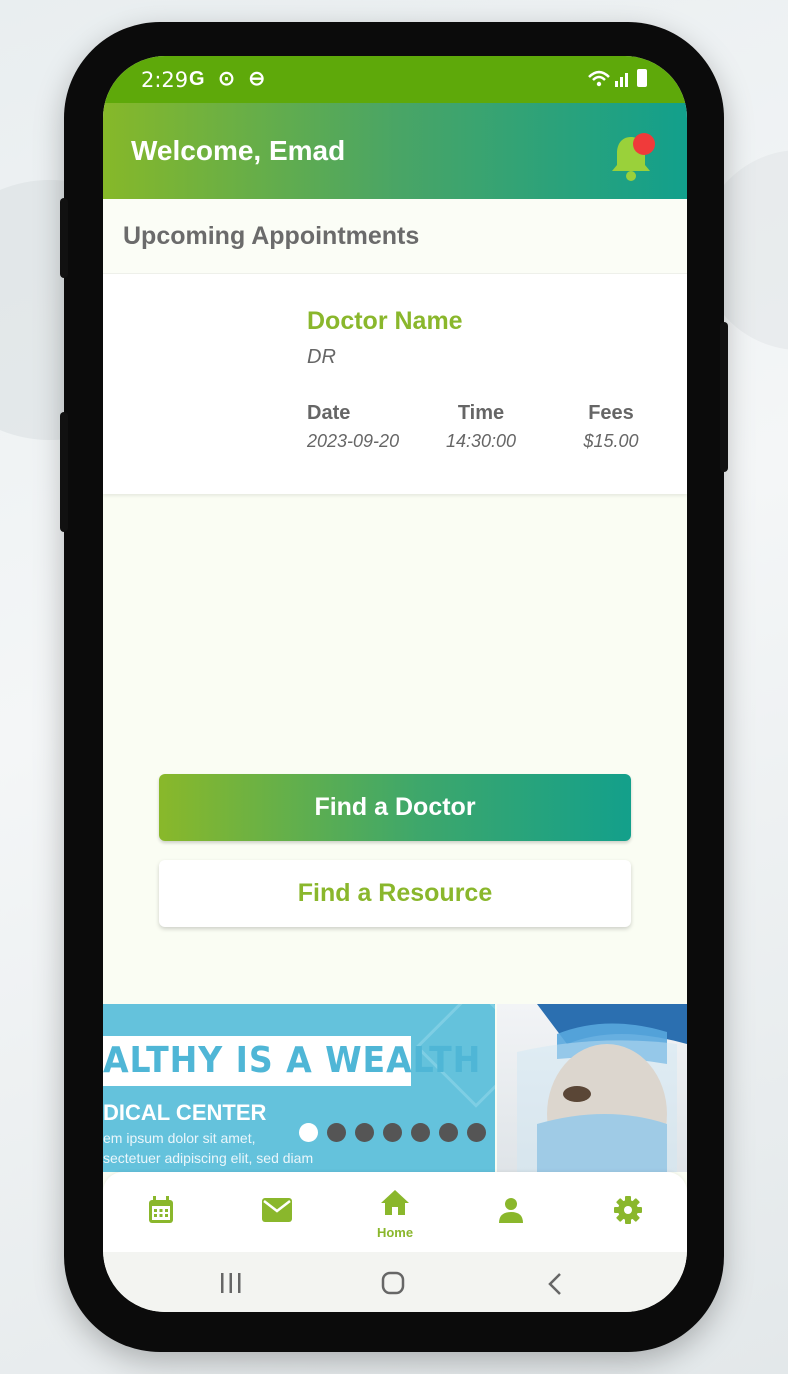 The height and width of the screenshot is (1374, 788). What do you see at coordinates (231, 1283) in the screenshot?
I see `recent-apps-icon` at bounding box center [231, 1283].